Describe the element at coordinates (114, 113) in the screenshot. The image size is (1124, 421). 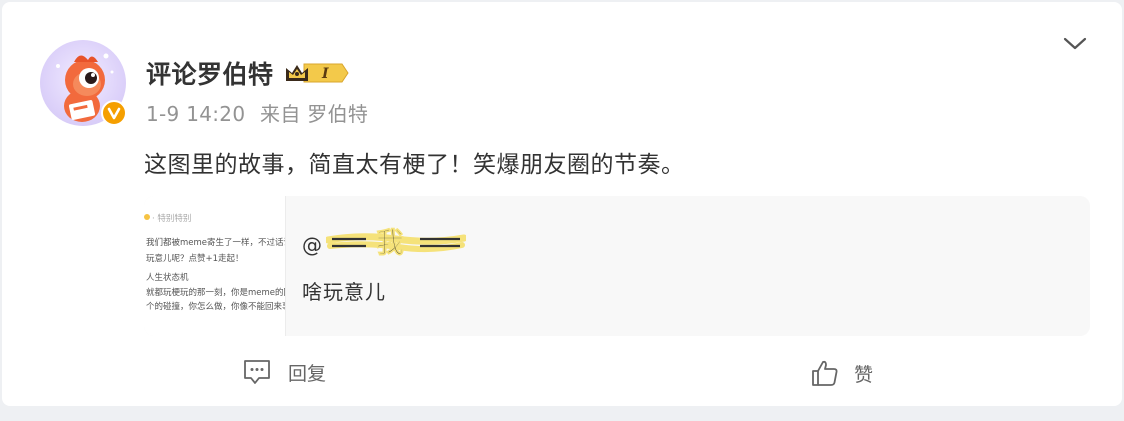
I see `verified-v-icon` at that location.